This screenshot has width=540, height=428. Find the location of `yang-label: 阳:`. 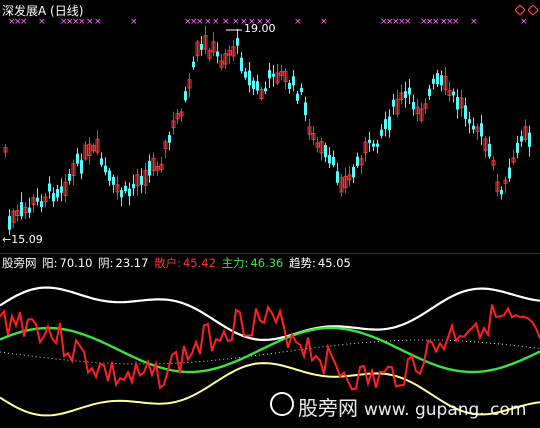

yang-label: 阳: is located at coordinates (50, 263).